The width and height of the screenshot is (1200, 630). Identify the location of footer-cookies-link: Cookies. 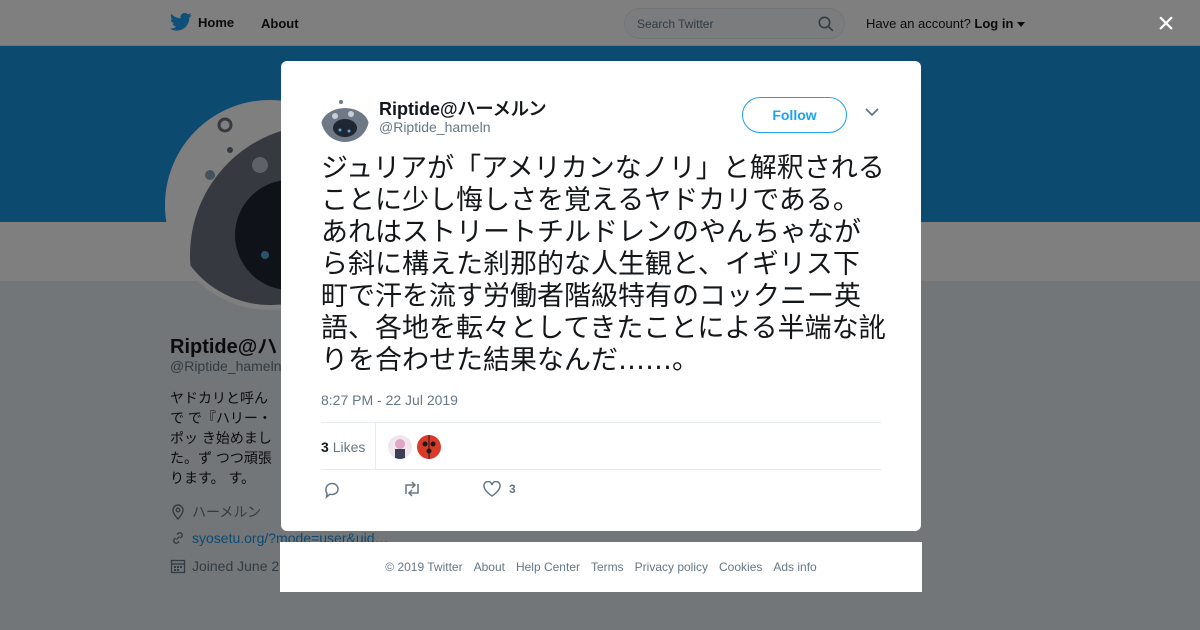
(740, 567).